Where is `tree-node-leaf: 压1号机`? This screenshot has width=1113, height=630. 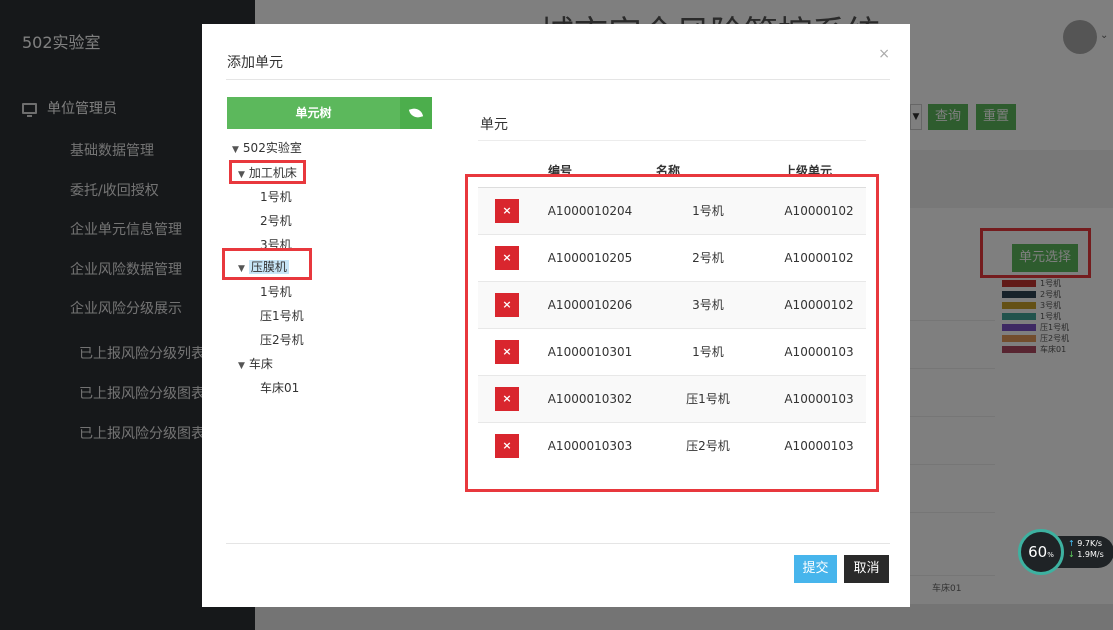 tree-node-leaf: 压1号机 is located at coordinates (282, 315).